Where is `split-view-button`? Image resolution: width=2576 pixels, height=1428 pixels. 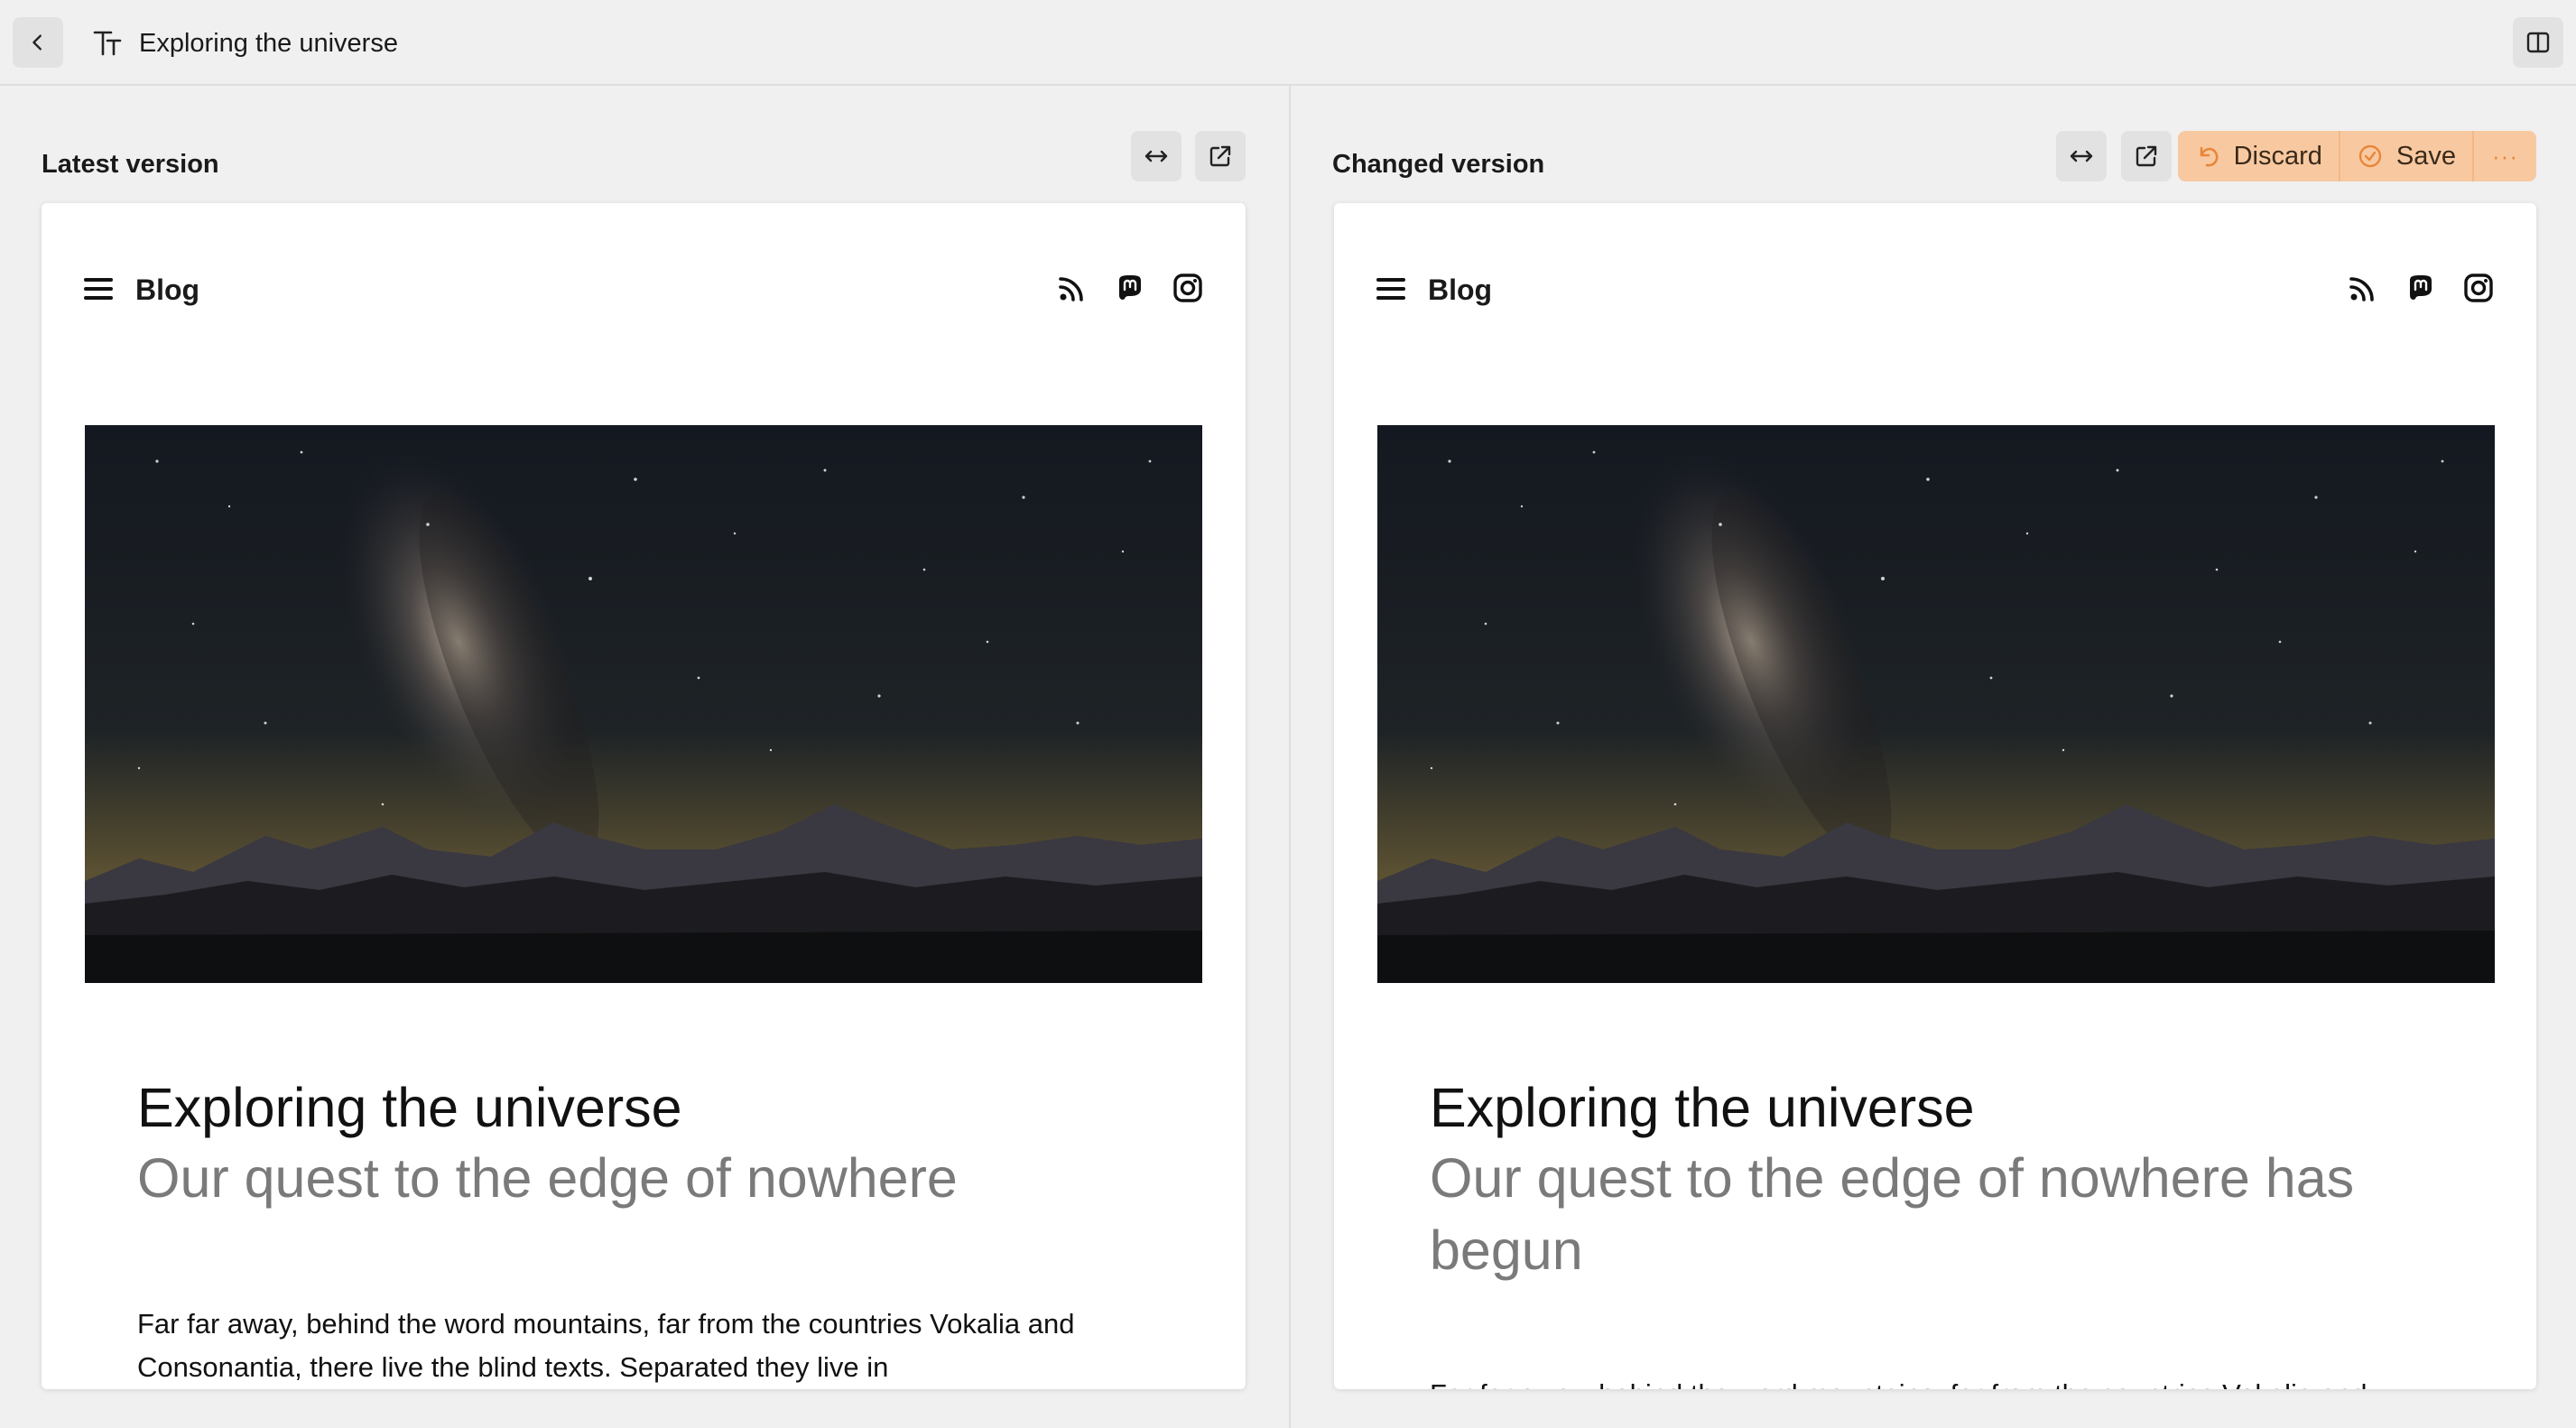
split-view-button is located at coordinates (2538, 42).